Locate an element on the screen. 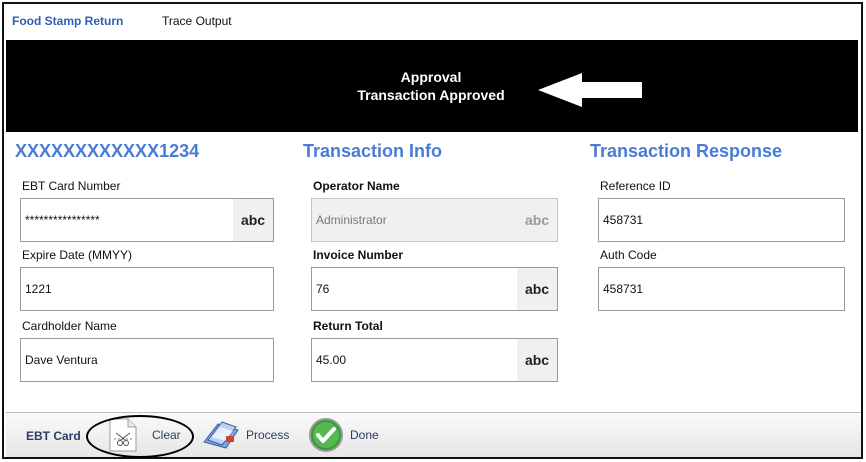 The image size is (866, 462). return-total-value: 45.00 is located at coordinates (331, 360).